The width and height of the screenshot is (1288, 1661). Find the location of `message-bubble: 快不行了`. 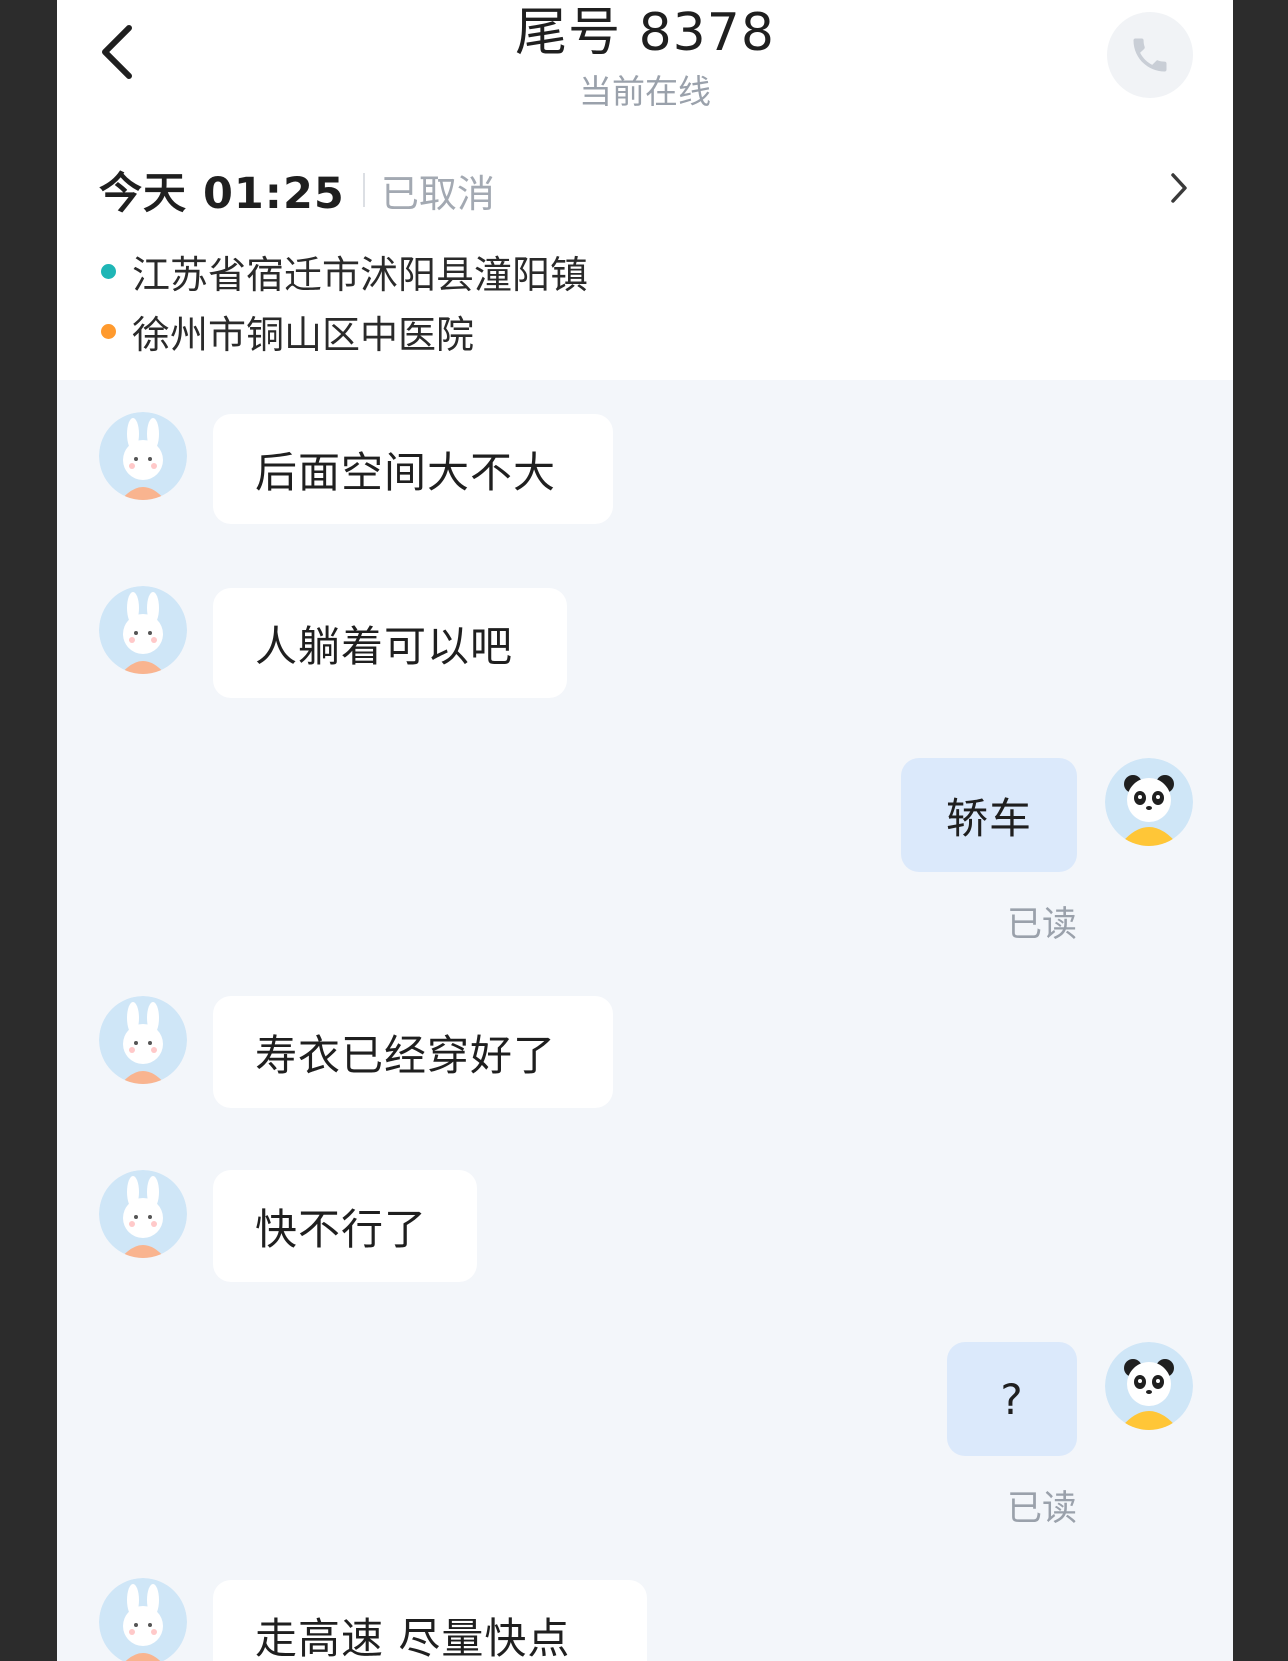

message-bubble: 快不行了 is located at coordinates (345, 1226).